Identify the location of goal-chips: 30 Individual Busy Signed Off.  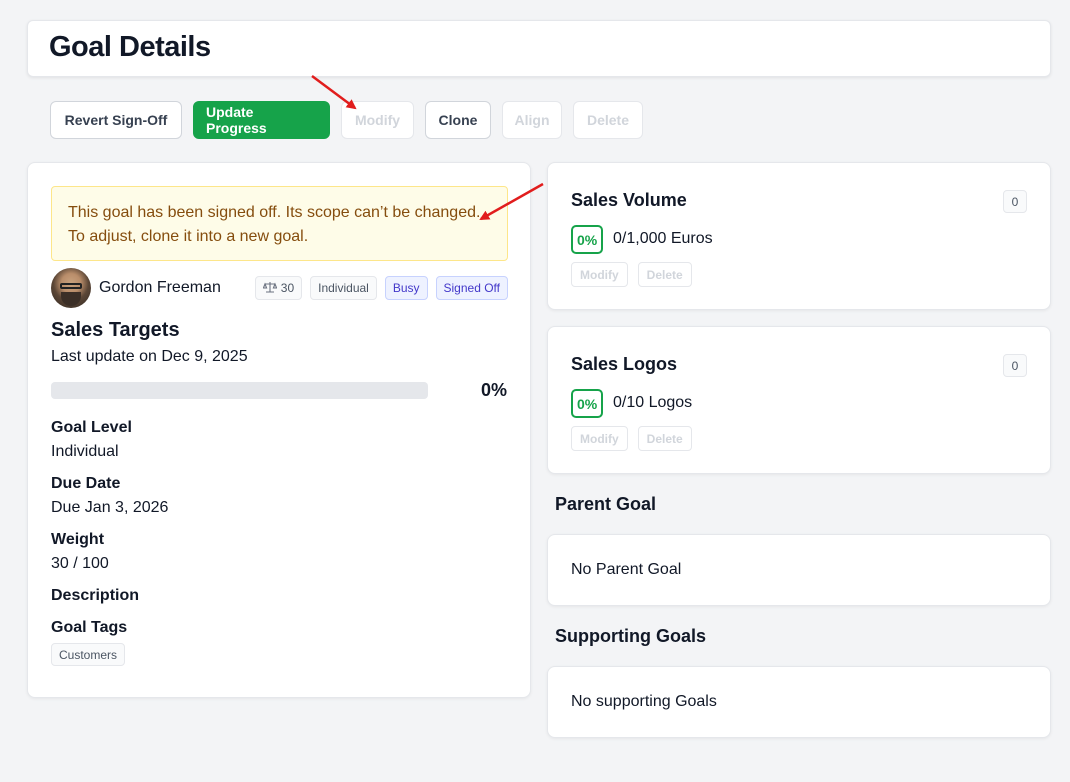
(381, 288).